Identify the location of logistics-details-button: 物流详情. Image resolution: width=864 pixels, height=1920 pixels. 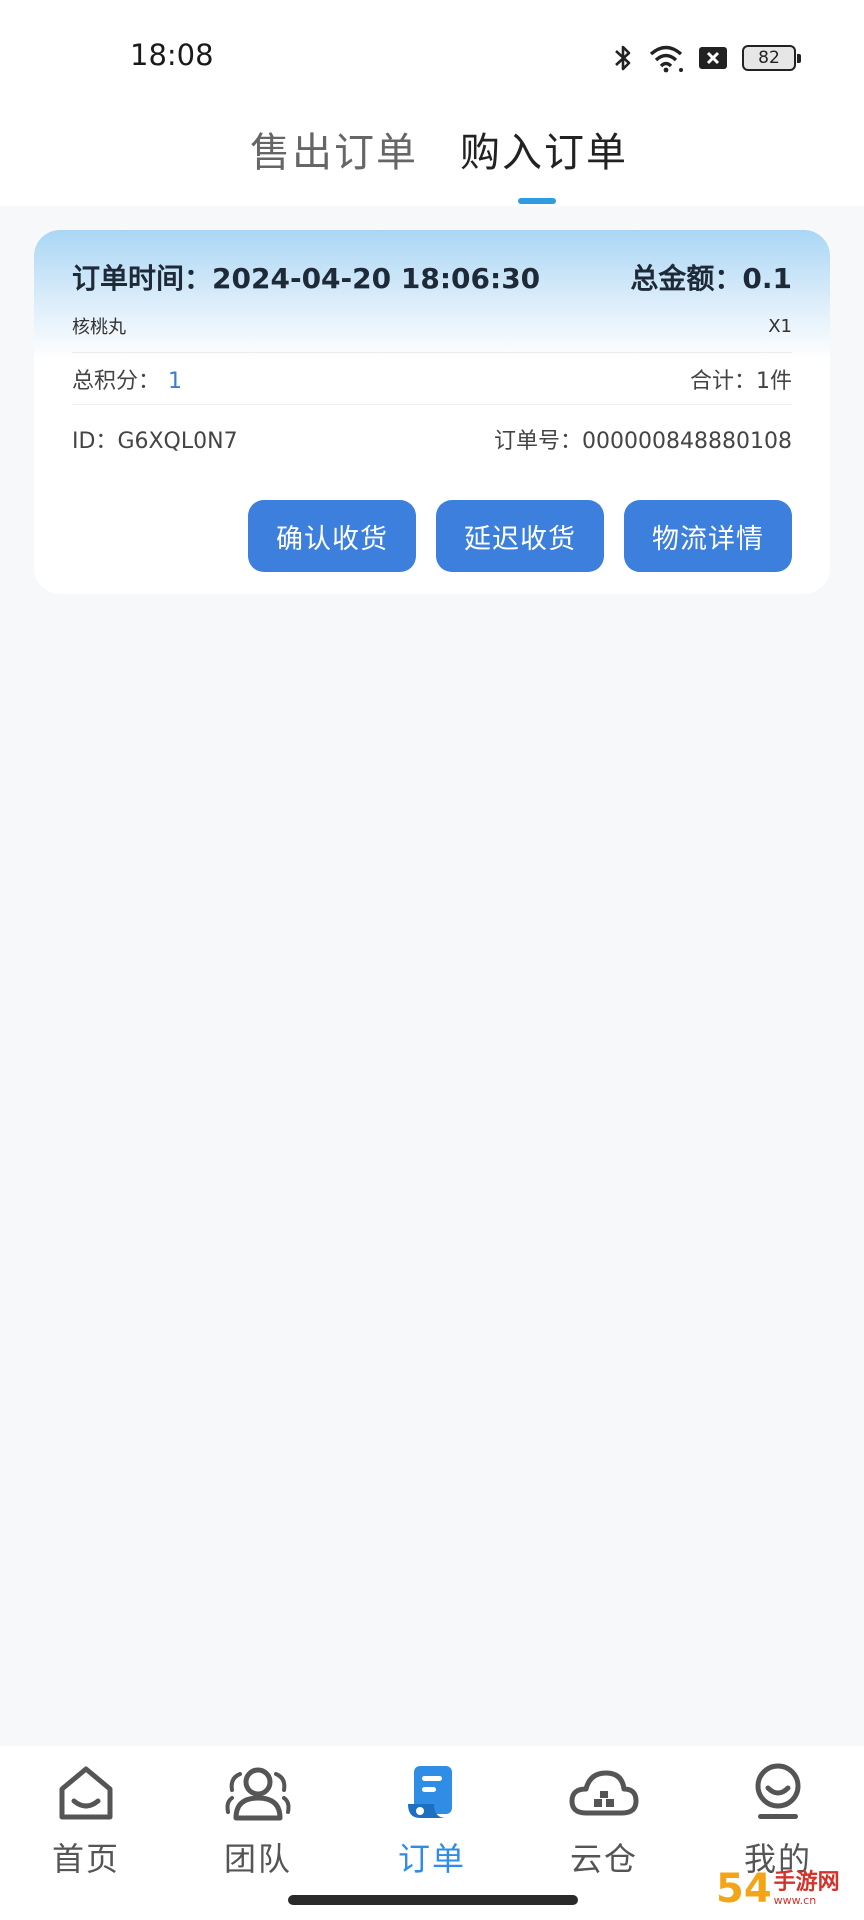
(708, 536).